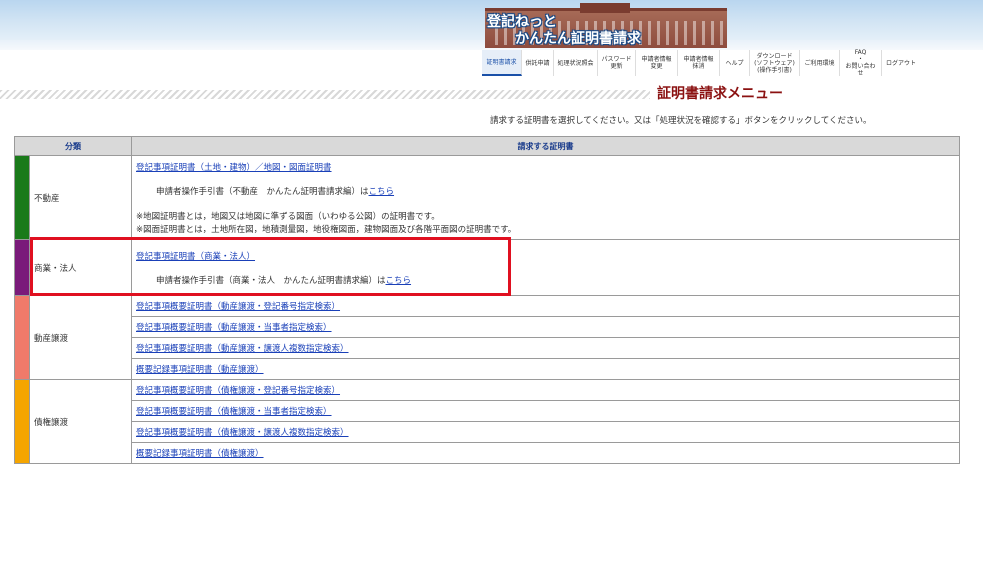 The width and height of the screenshot is (983, 567). I want to click on link-movables-summary-record: 概要記録事項証明書（動産譲渡）, so click(200, 370).